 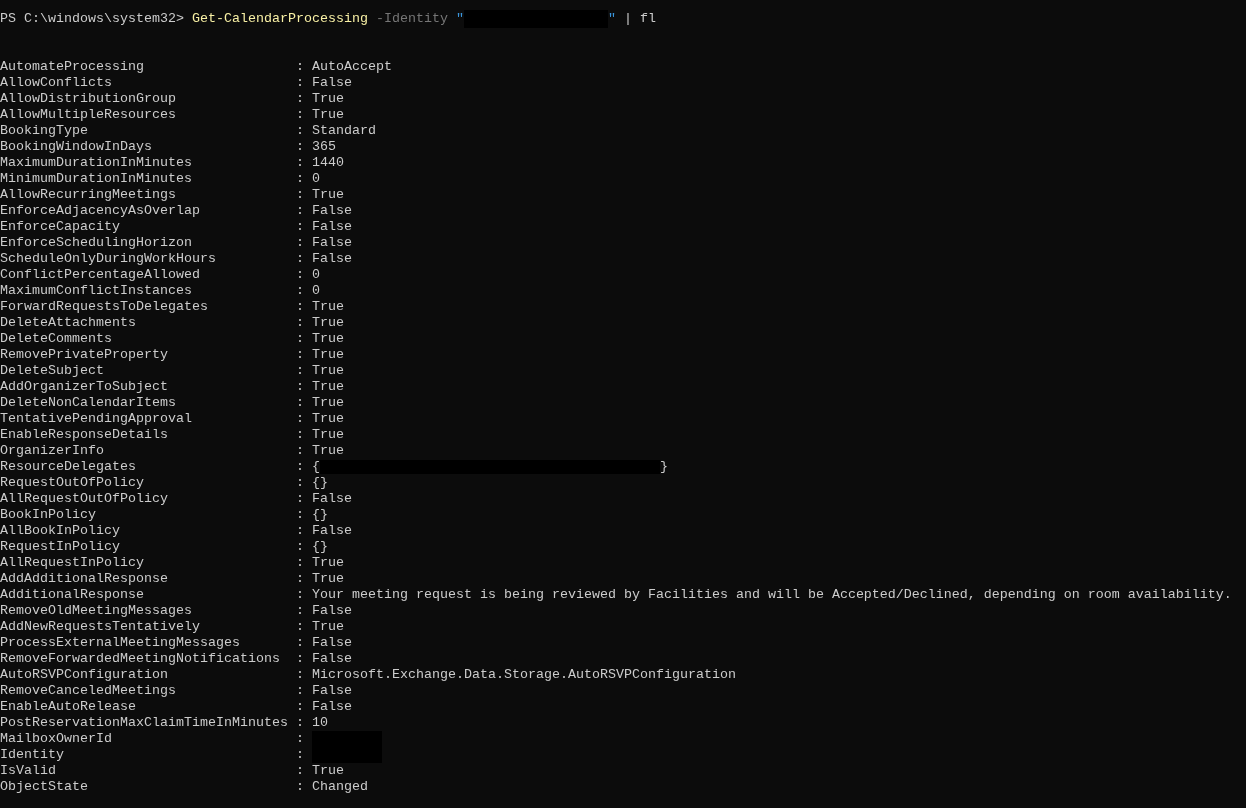 I want to click on property-name: RemoveCanceledMeetings, so click(x=88, y=691).